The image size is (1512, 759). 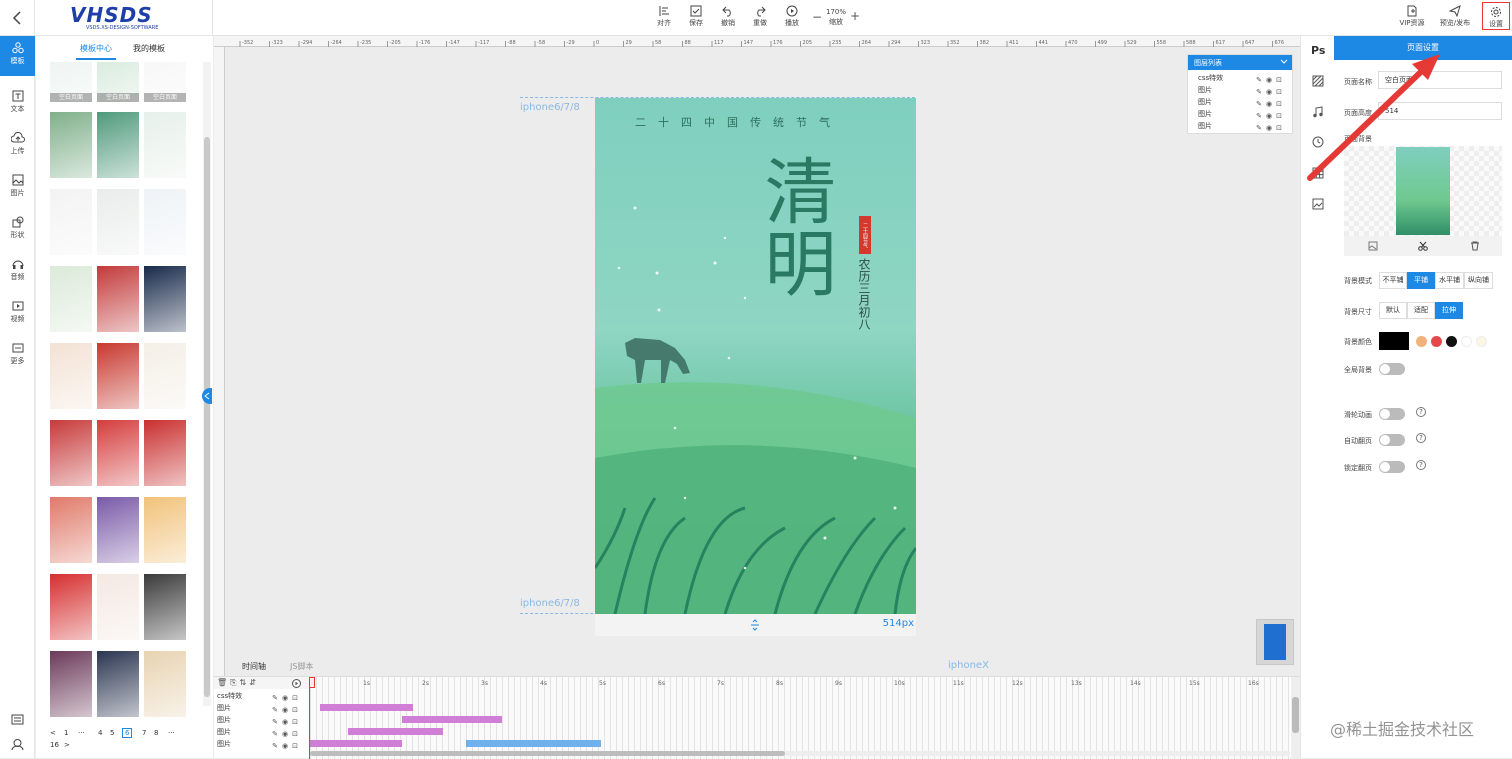 What do you see at coordinates (1496, 16) in the screenshot?
I see `settings-button: 设置` at bounding box center [1496, 16].